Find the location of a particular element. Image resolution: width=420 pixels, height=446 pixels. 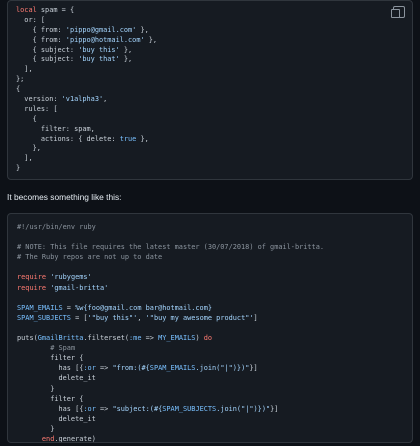

code-token: '"buy my awesome product"' is located at coordinates (199, 317).